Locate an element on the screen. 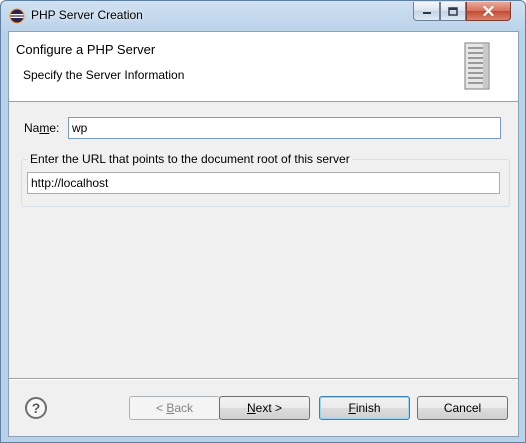  server-icon is located at coordinates (477, 66).